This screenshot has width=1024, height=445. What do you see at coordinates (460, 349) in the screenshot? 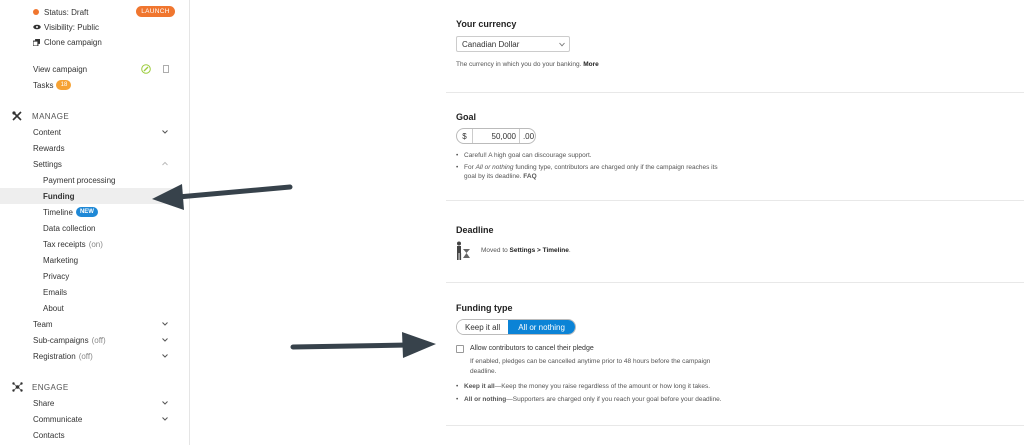
I see `allow-cancel-checkbox` at bounding box center [460, 349].